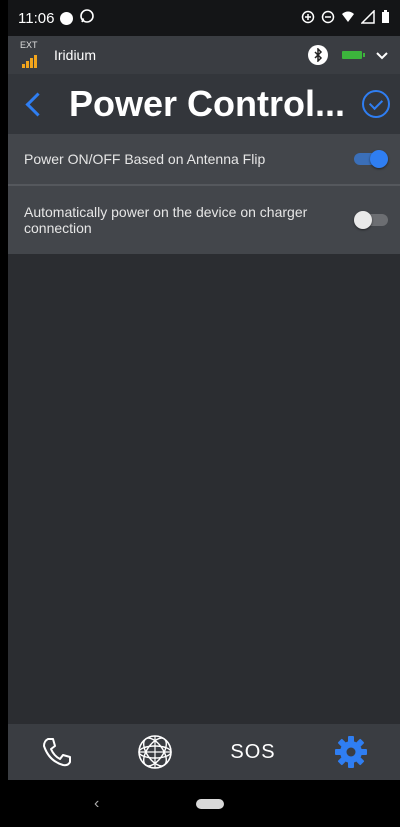  What do you see at coordinates (37, 104) in the screenshot?
I see `back-chevron-icon` at bounding box center [37, 104].